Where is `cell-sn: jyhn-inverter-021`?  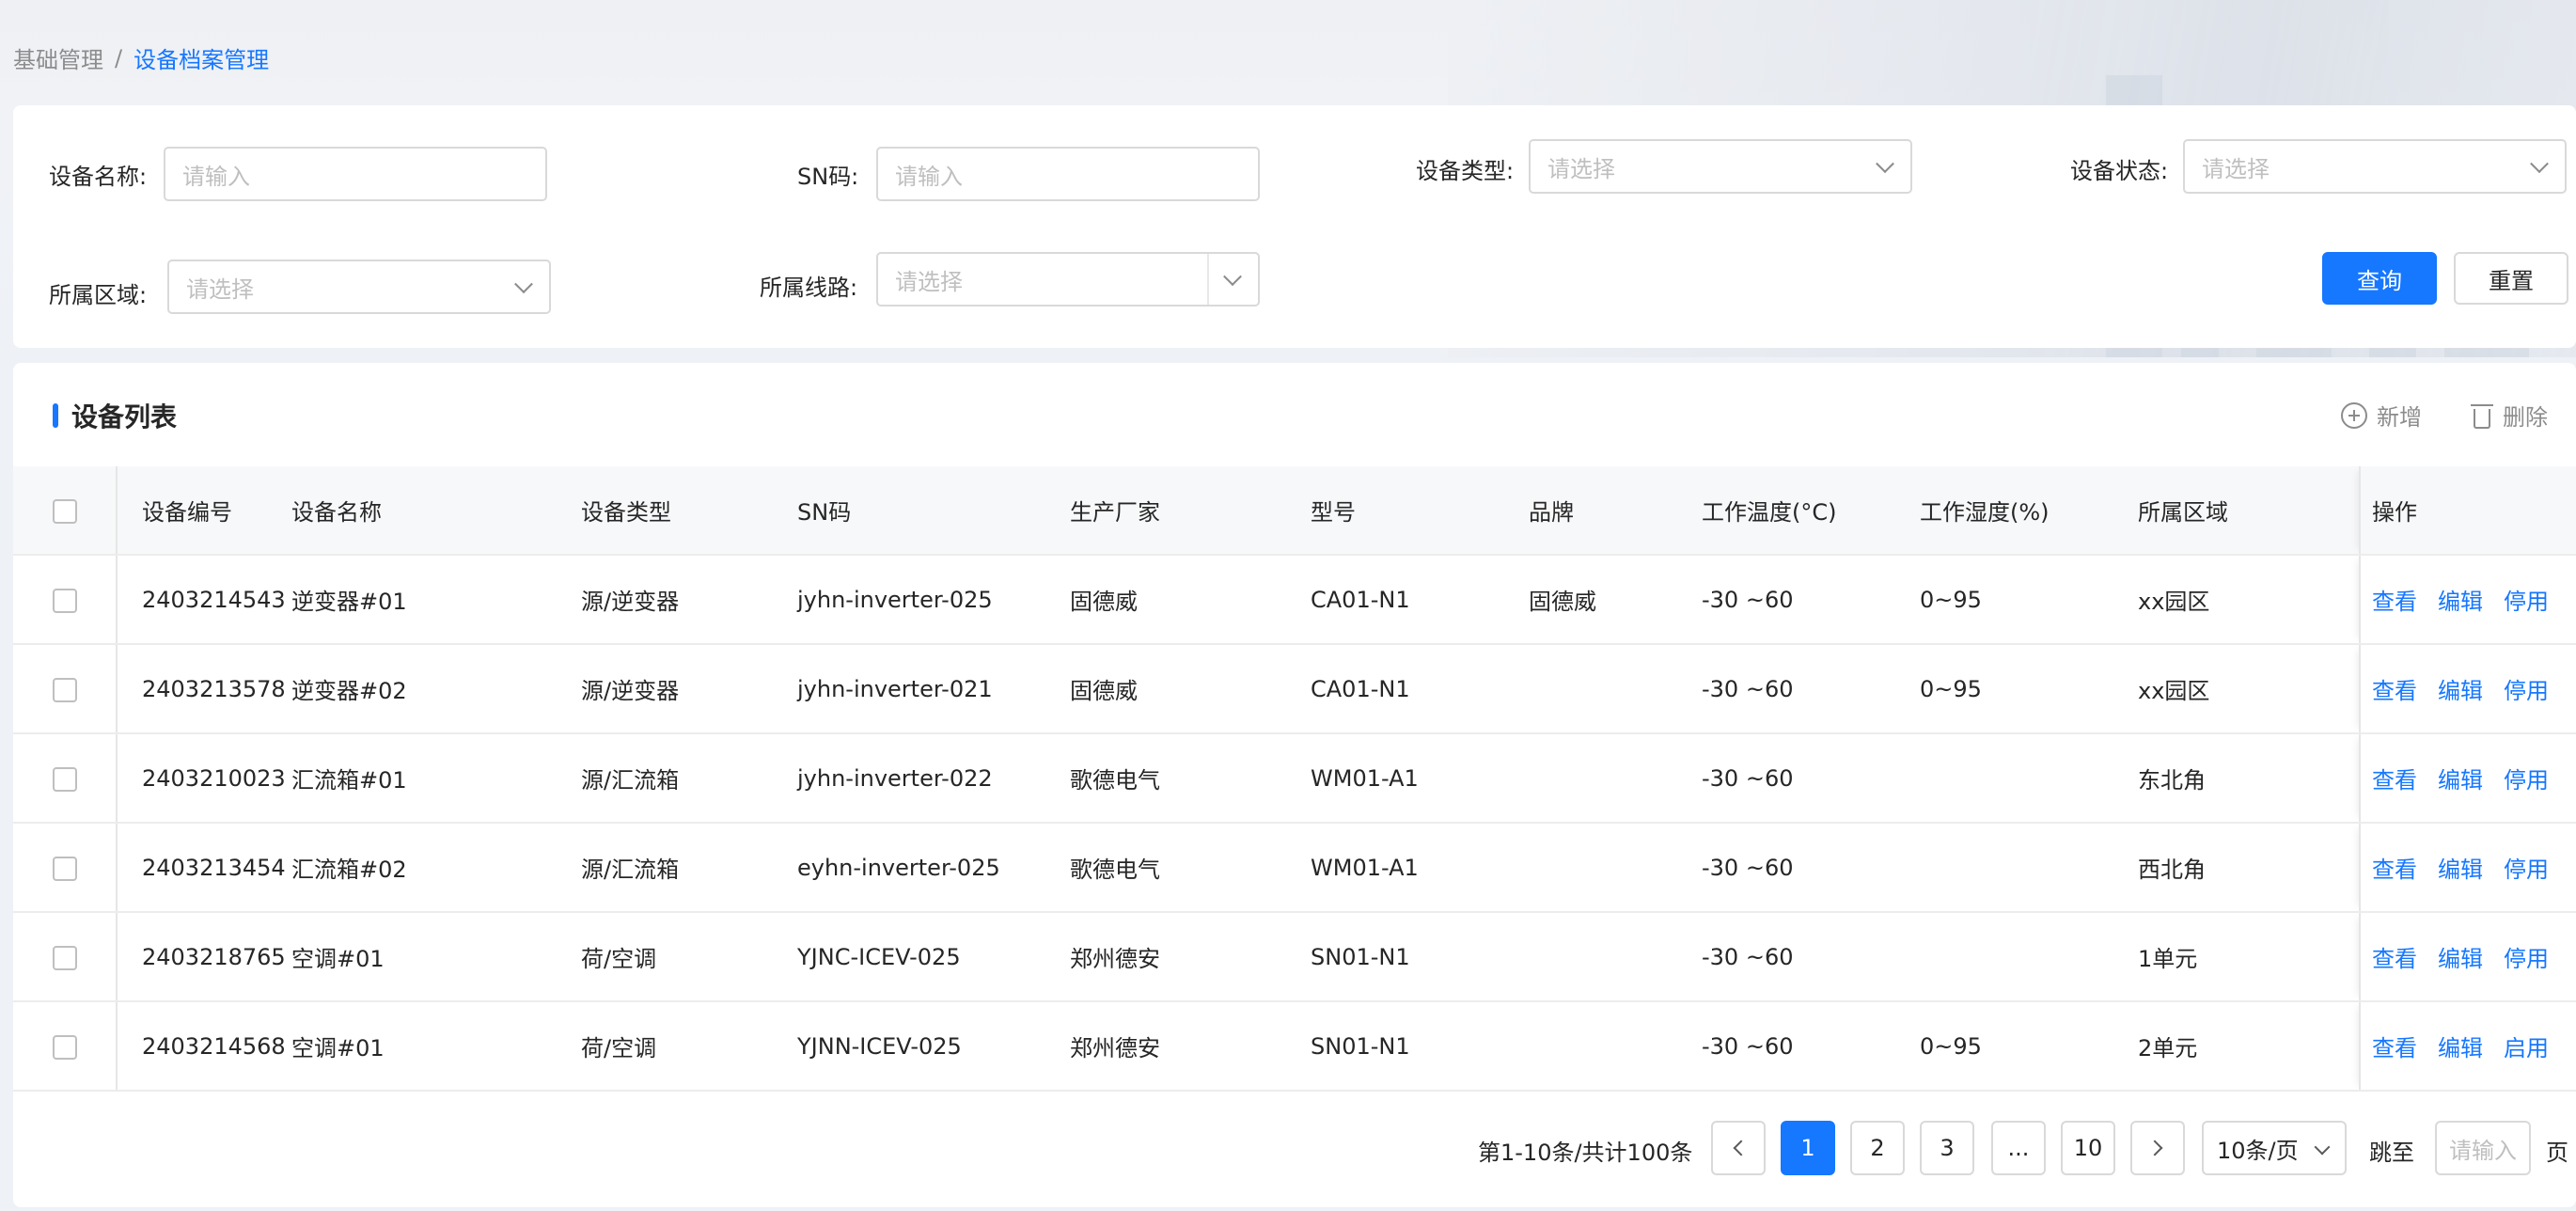
cell-sn: jyhn-inverter-021 is located at coordinates (934, 689).